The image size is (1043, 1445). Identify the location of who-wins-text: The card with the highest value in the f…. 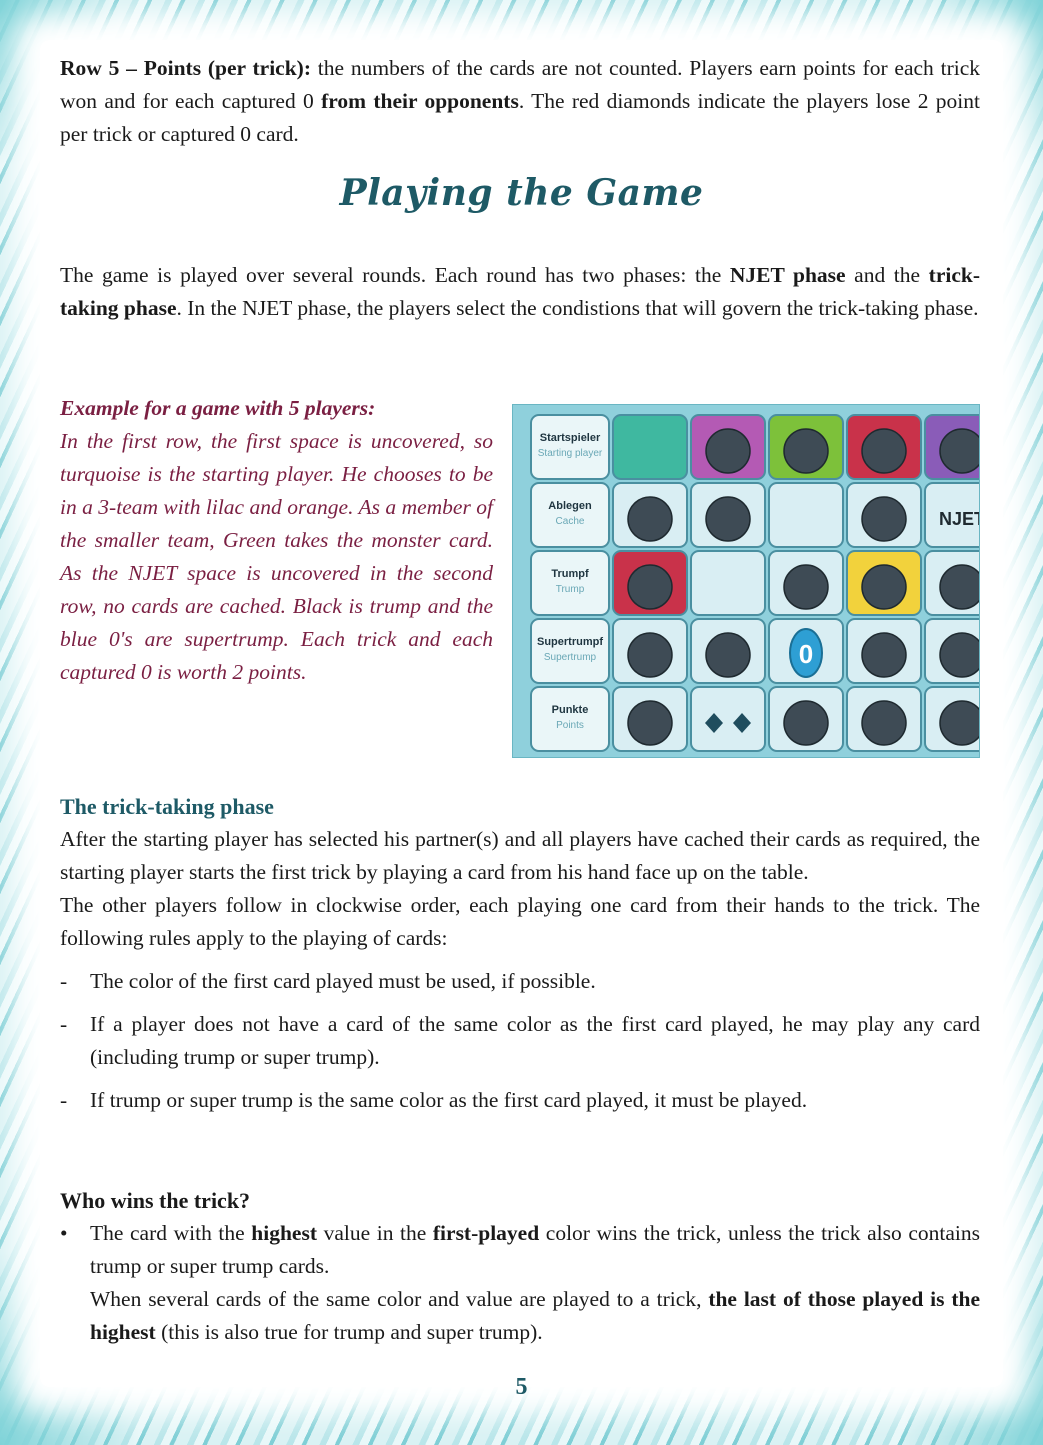
(535, 1283).